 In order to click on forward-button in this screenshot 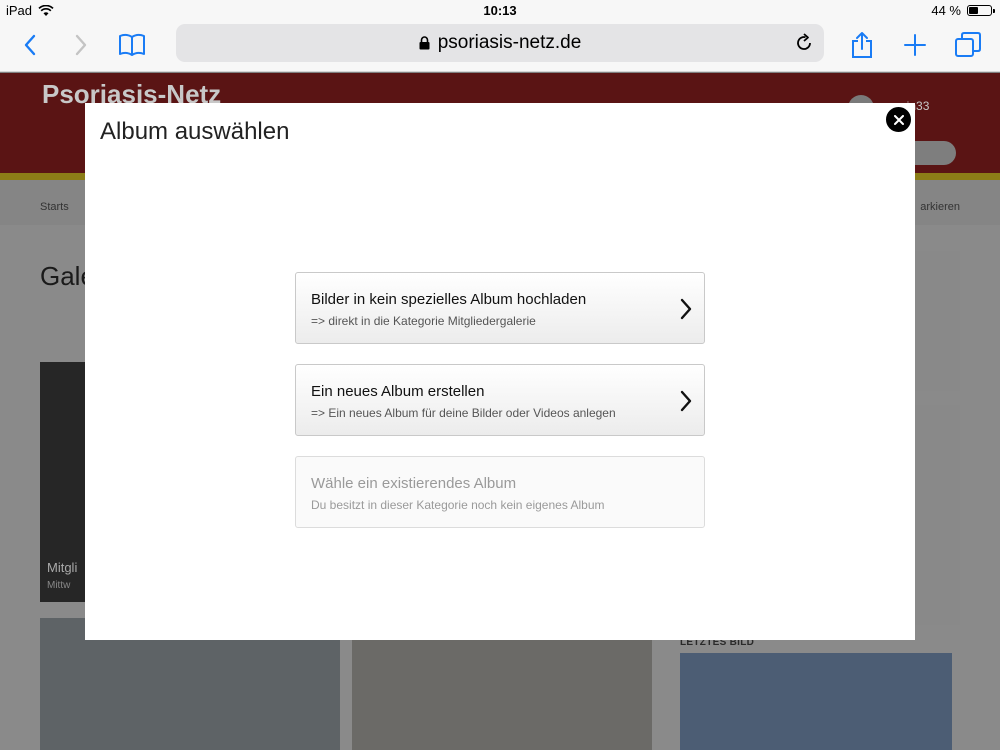, I will do `click(81, 45)`.